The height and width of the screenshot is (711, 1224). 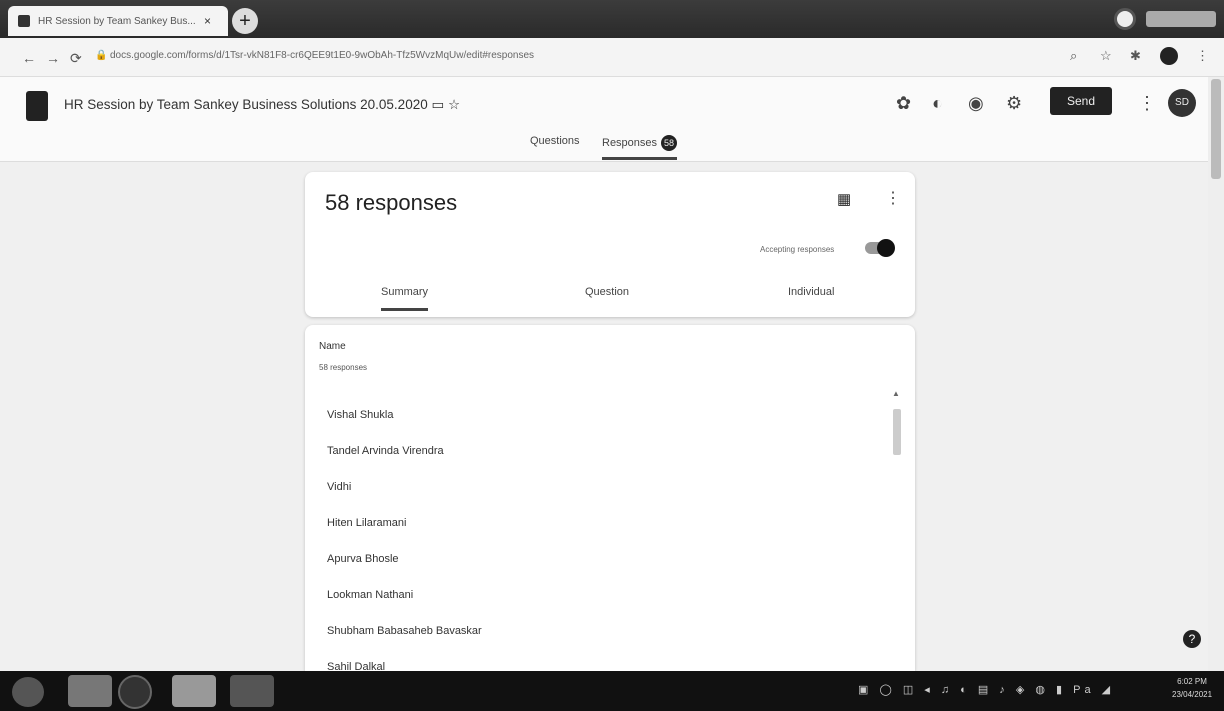 What do you see at coordinates (1192, 694) in the screenshot?
I see `clock-date: 23/04/2021` at bounding box center [1192, 694].